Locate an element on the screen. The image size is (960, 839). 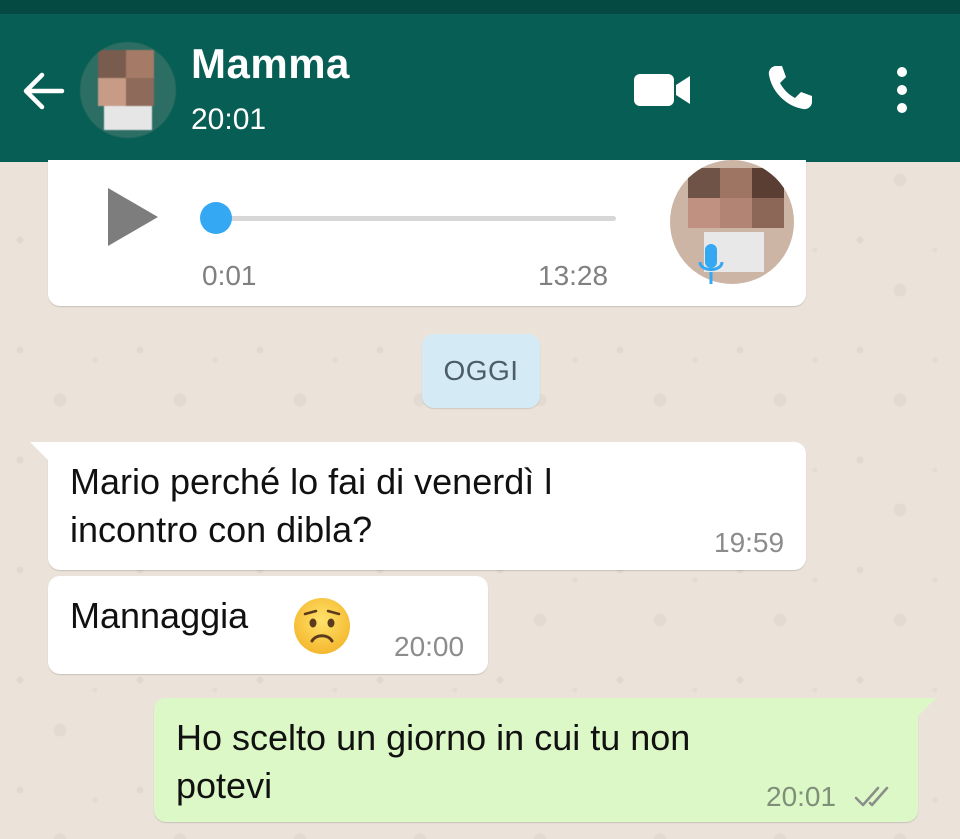
incoming-message: Mannaggia 20:00 is located at coordinates (268, 625).